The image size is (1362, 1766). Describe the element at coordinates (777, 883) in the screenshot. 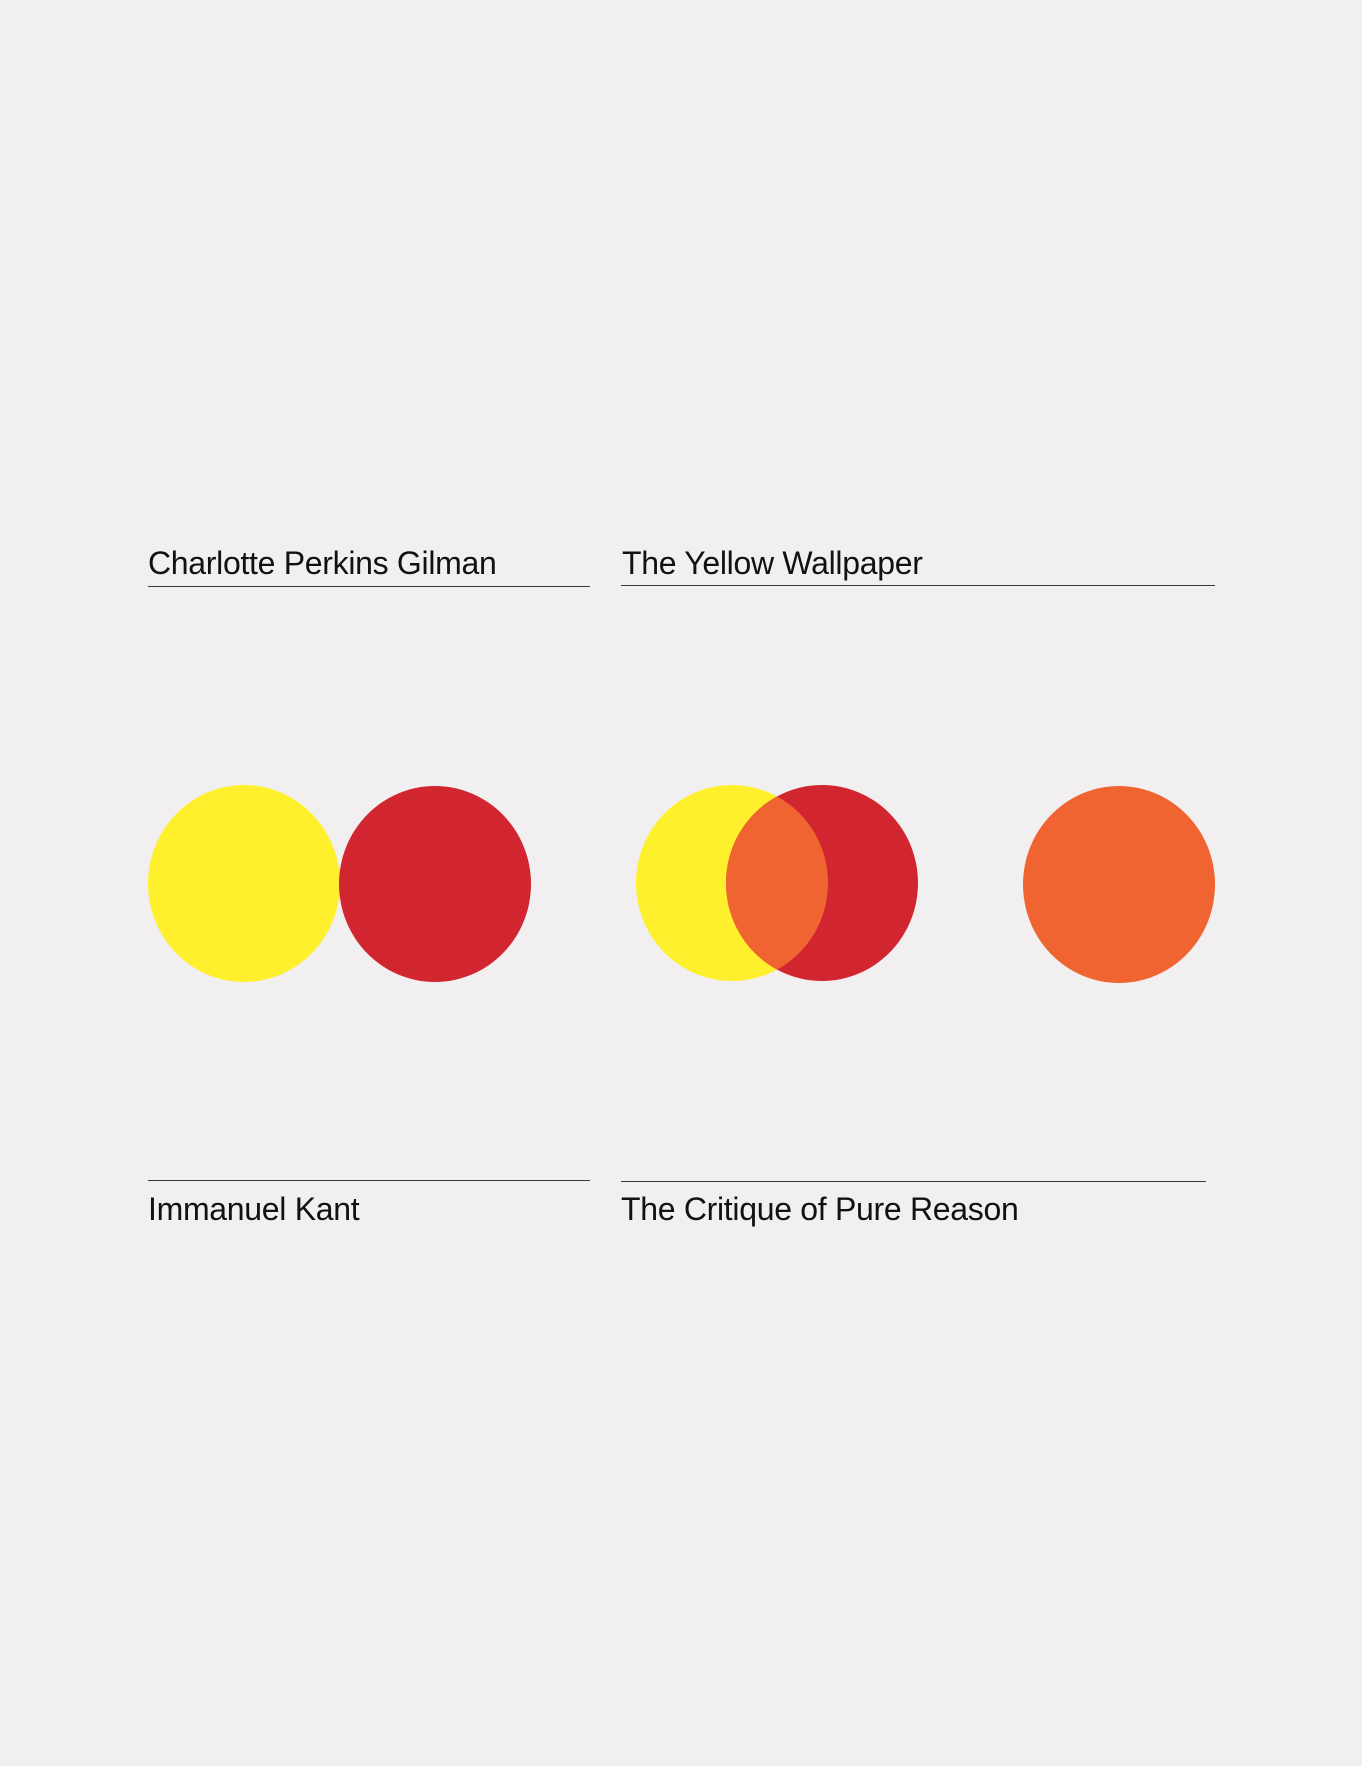

I see `overlap-lens-shape` at that location.